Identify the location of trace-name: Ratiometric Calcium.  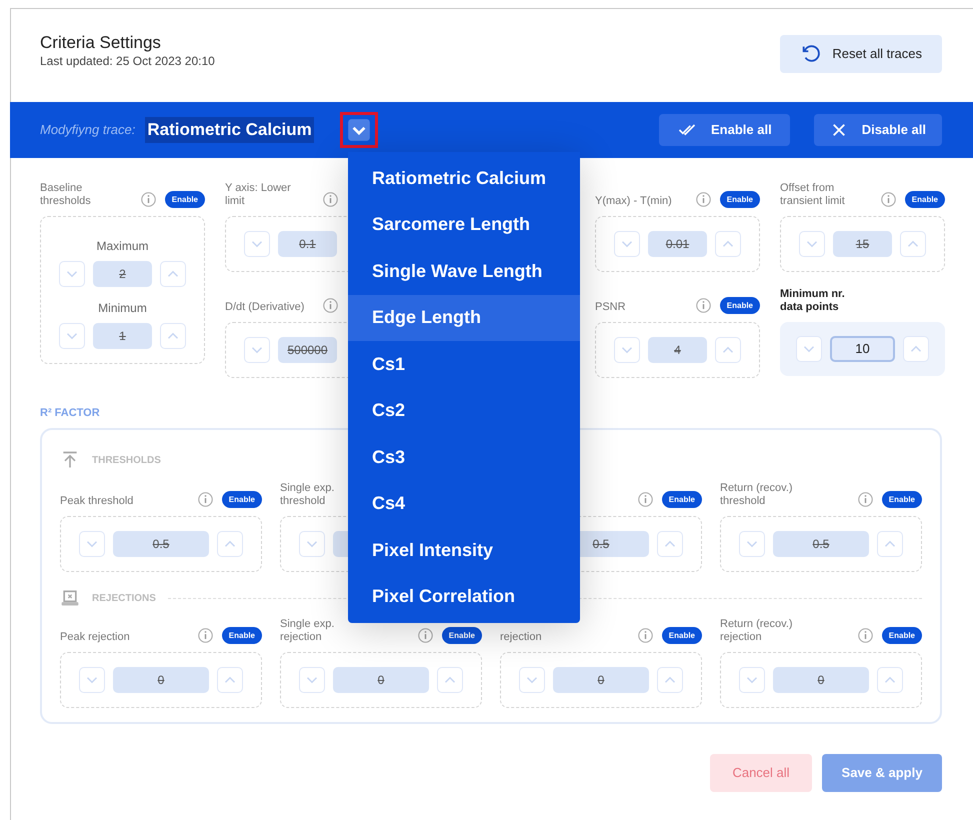
(229, 130).